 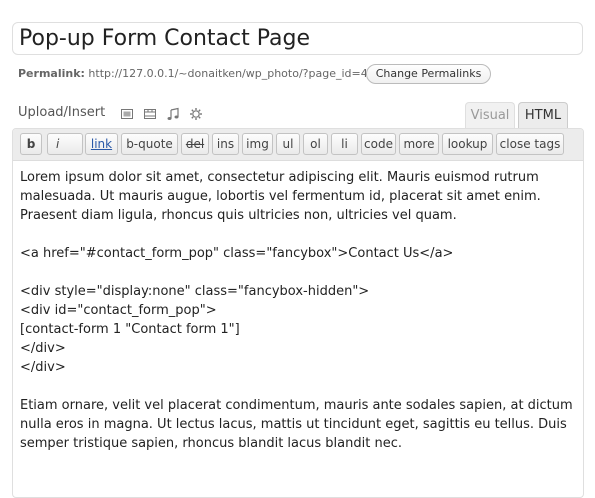 What do you see at coordinates (31, 144) in the screenshot?
I see `bold-button: b` at bounding box center [31, 144].